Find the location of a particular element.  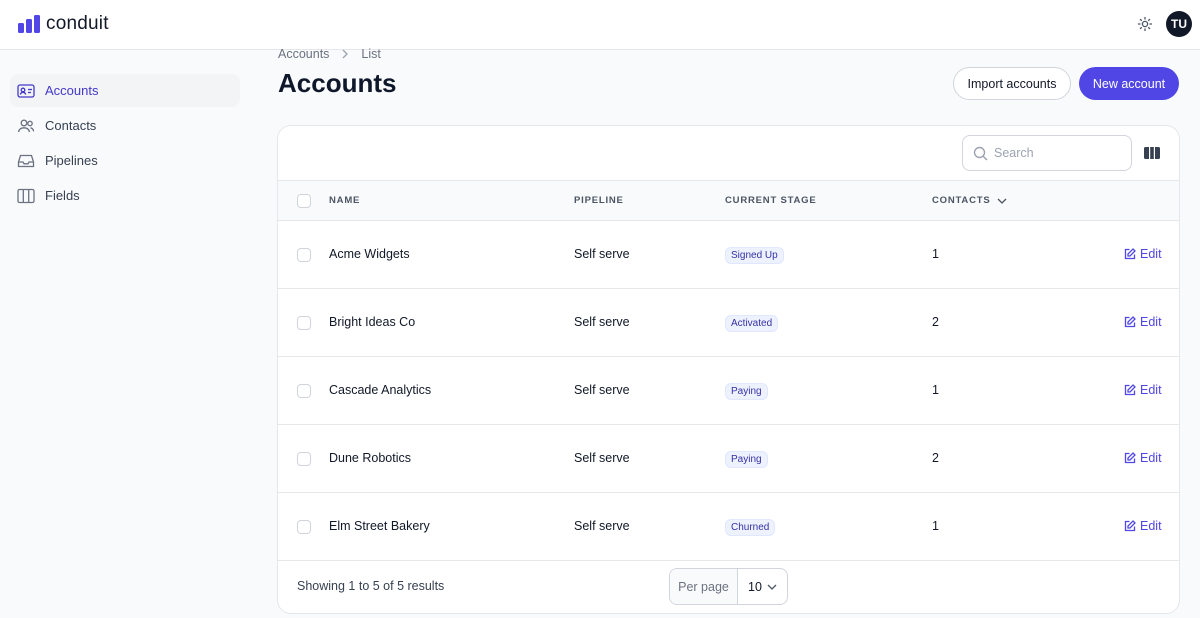

app-name: conduit is located at coordinates (77, 23).